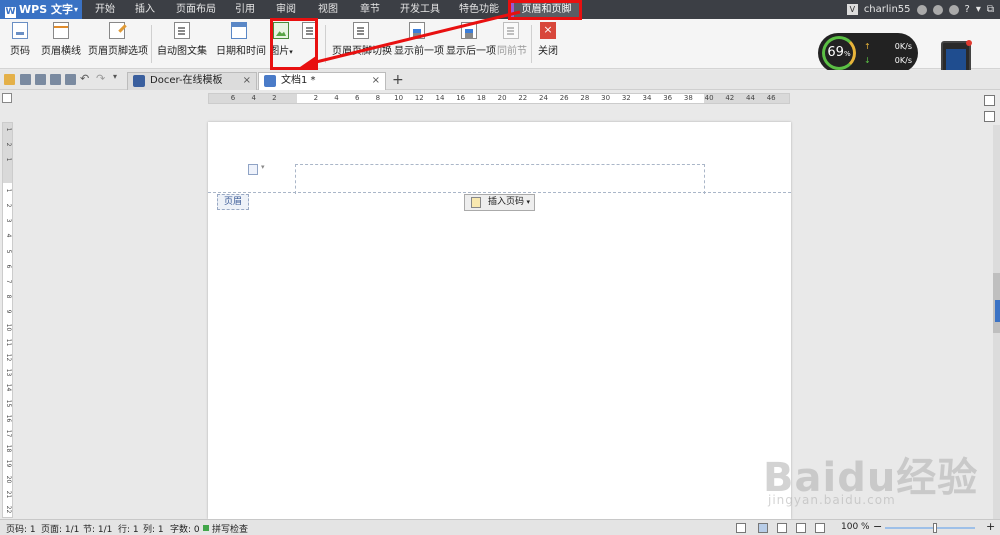 The height and width of the screenshot is (535, 1000). Describe the element at coordinates (921, 9) in the screenshot. I see `cloud-icon` at that location.